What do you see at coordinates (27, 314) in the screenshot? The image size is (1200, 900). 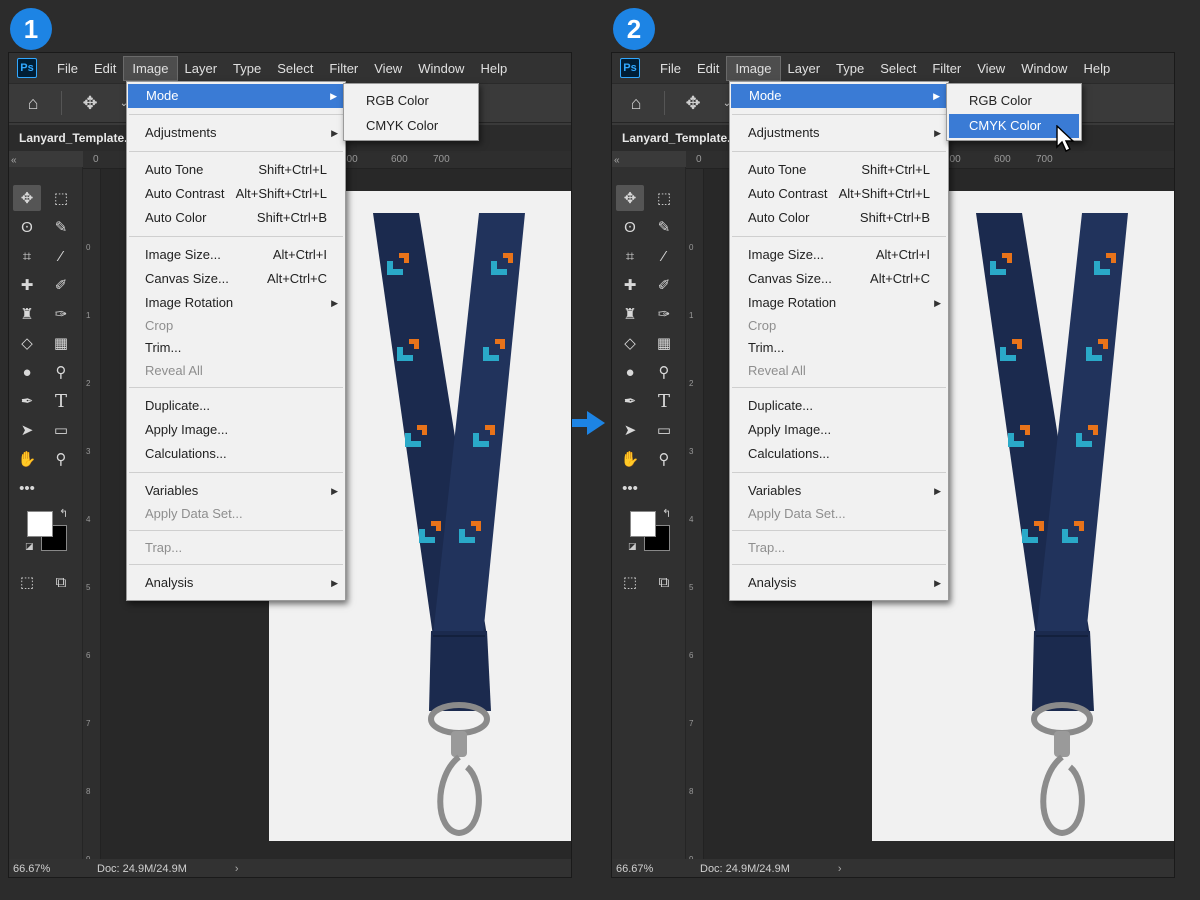 I see `stamp-tool-icon: ♜` at bounding box center [27, 314].